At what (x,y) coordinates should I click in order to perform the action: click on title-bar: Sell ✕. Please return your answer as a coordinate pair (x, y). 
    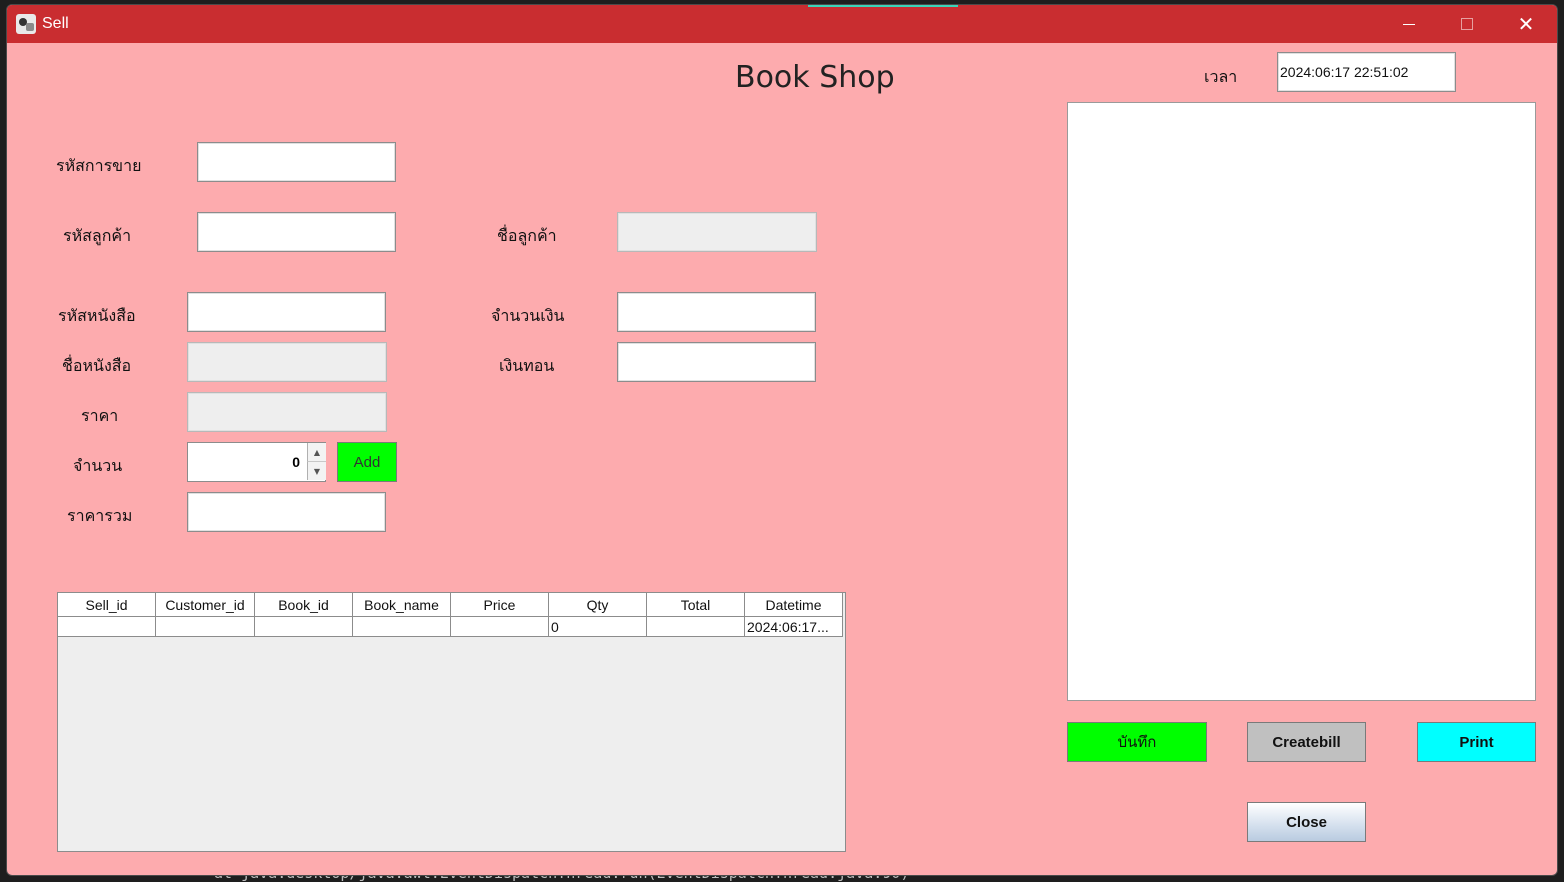
    Looking at the image, I should click on (782, 24).